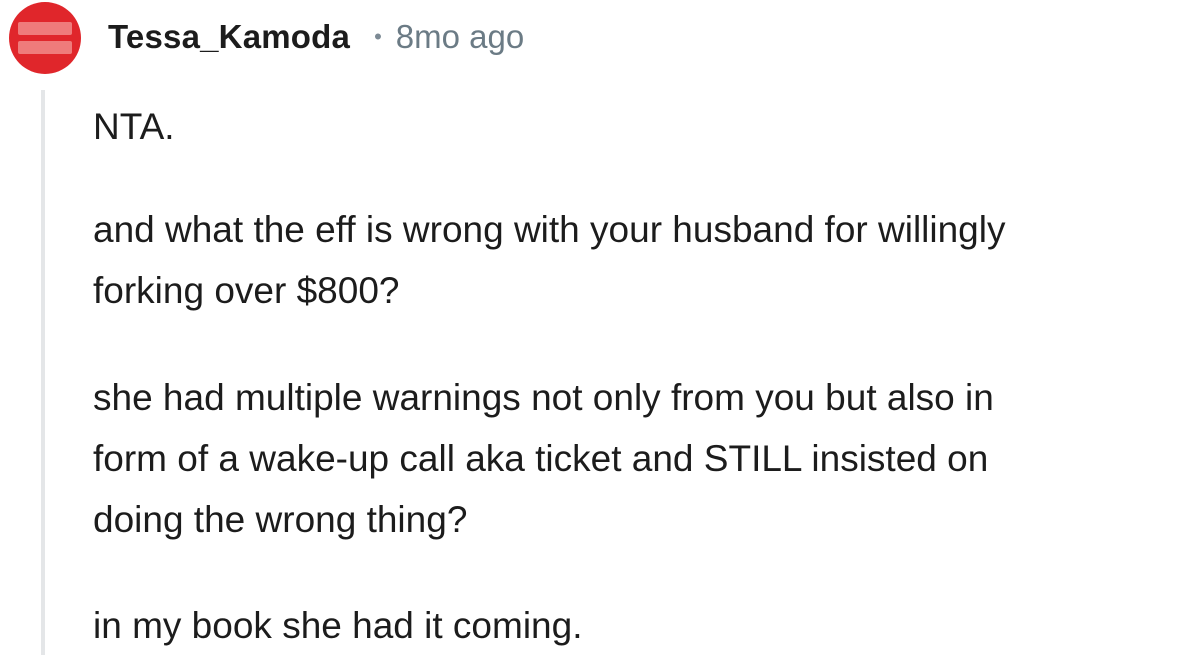 This screenshot has width=1194, height=656. Describe the element at coordinates (45, 38) in the screenshot. I see `user-avatar` at that location.